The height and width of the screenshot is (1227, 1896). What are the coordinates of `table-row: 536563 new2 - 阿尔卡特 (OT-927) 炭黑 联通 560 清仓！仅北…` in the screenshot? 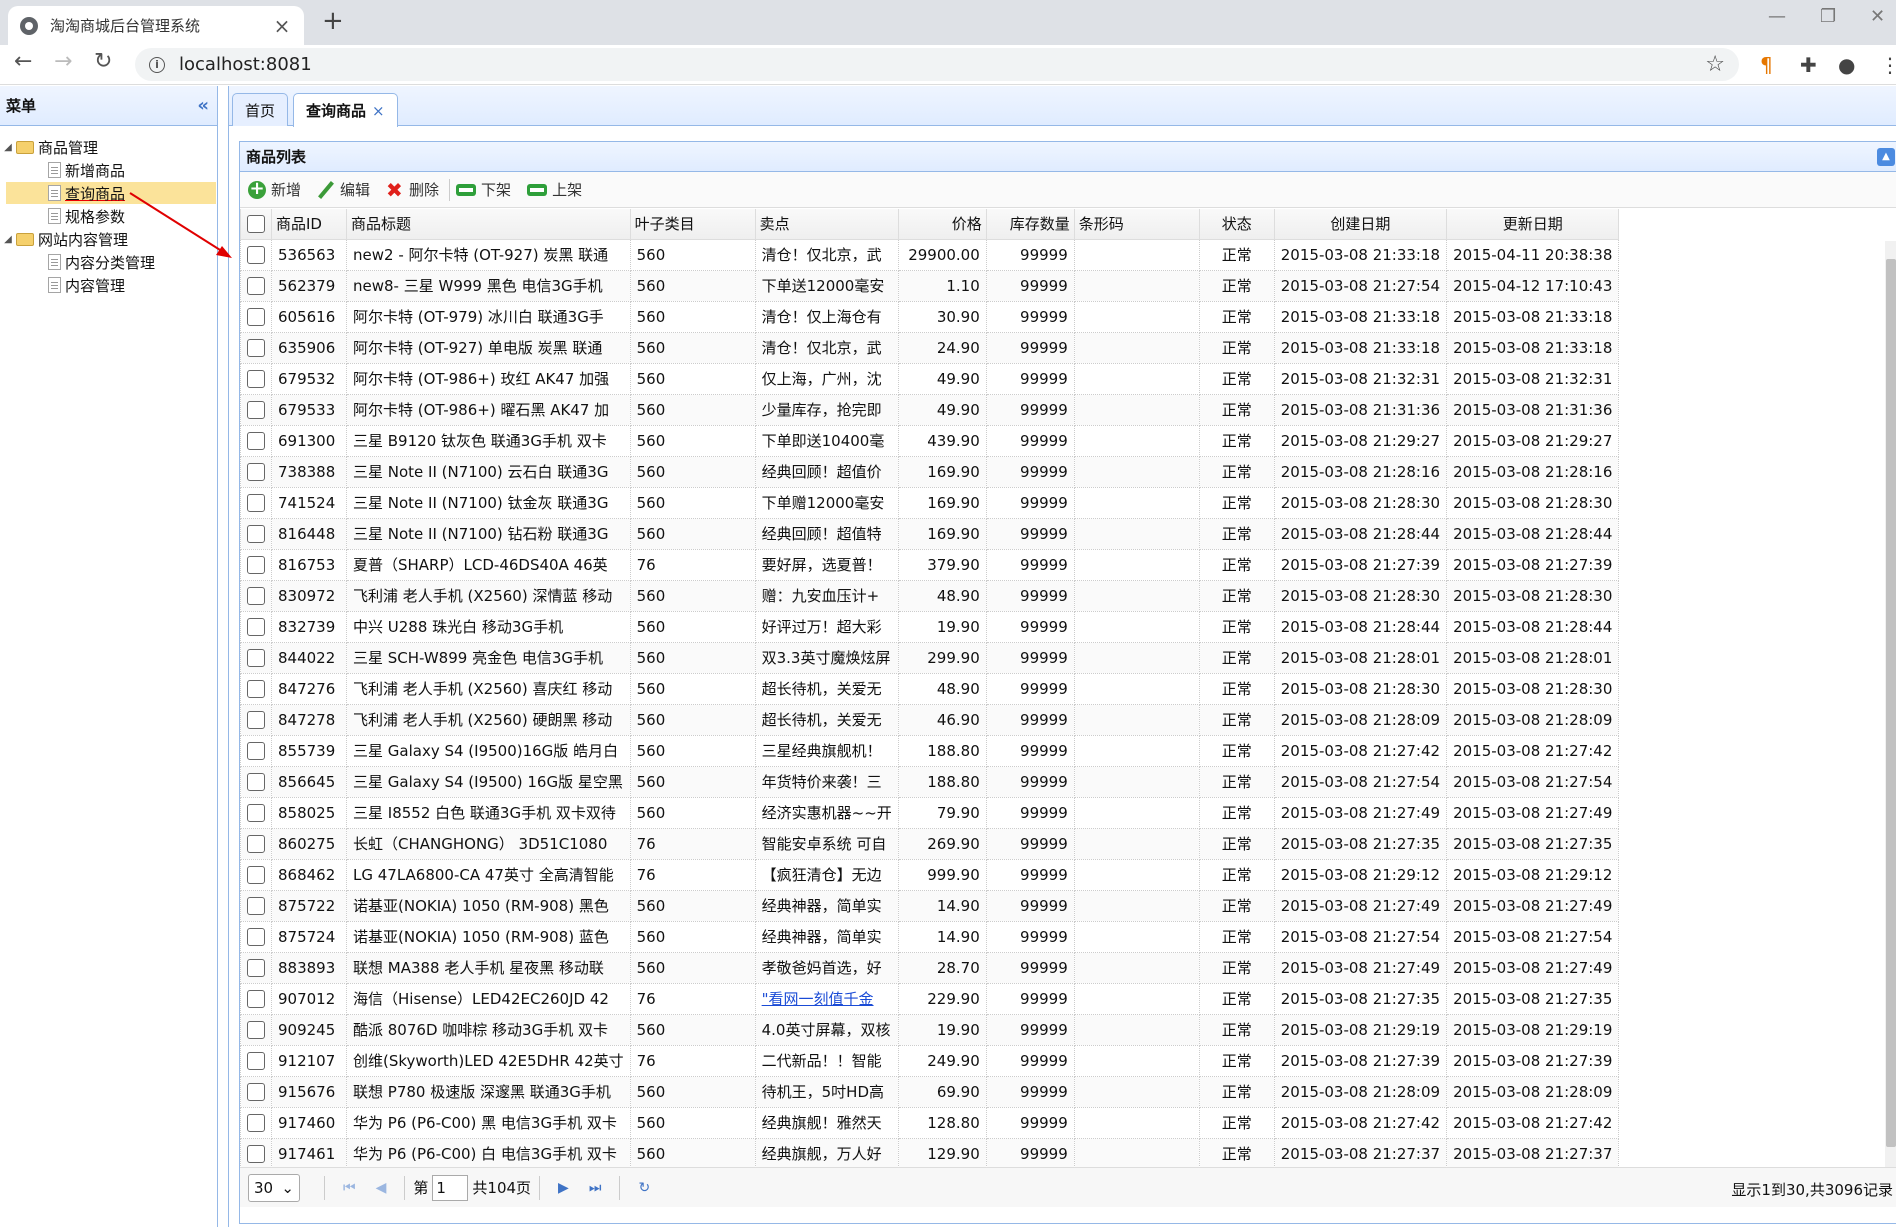 It's located at (930, 254).